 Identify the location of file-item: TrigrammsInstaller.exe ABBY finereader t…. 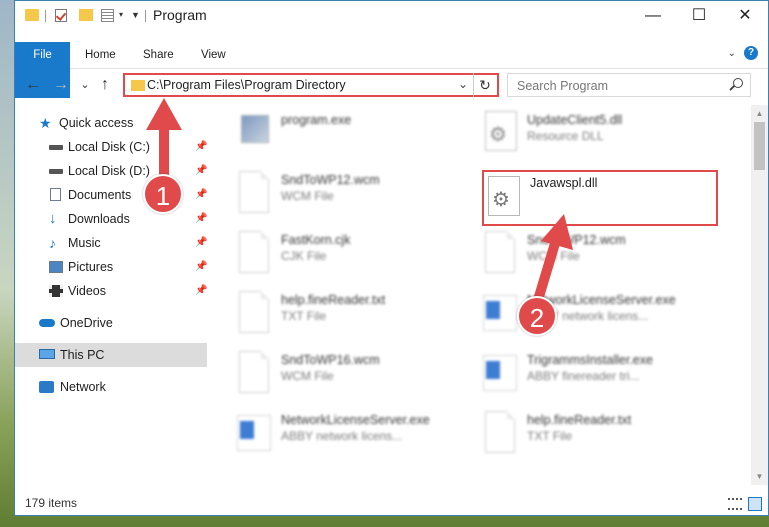
(591, 373).